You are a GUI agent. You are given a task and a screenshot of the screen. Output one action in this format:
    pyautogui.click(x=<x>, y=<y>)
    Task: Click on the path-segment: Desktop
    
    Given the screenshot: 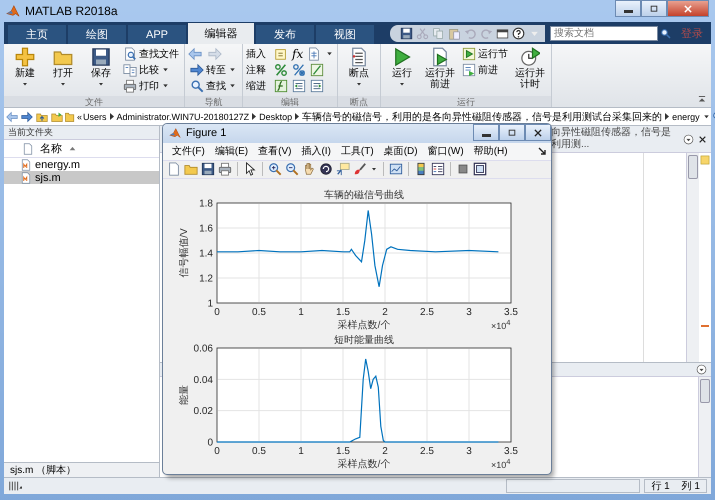 What is the action you would take?
    pyautogui.click(x=275, y=117)
    